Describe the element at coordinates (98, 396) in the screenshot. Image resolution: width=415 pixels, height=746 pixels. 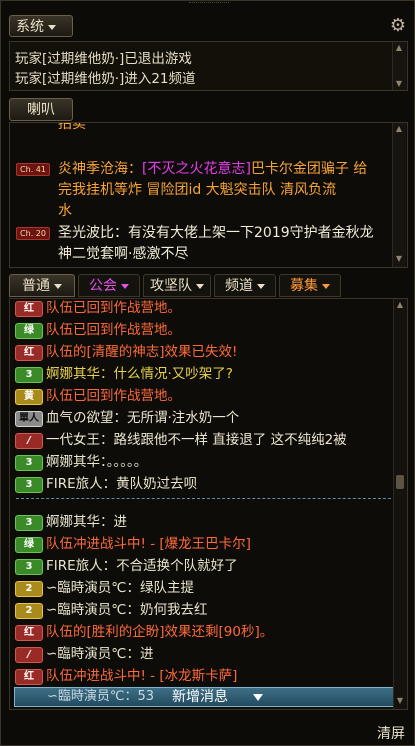
I see `chat-row: 黄队伍已回到作战营地。` at that location.